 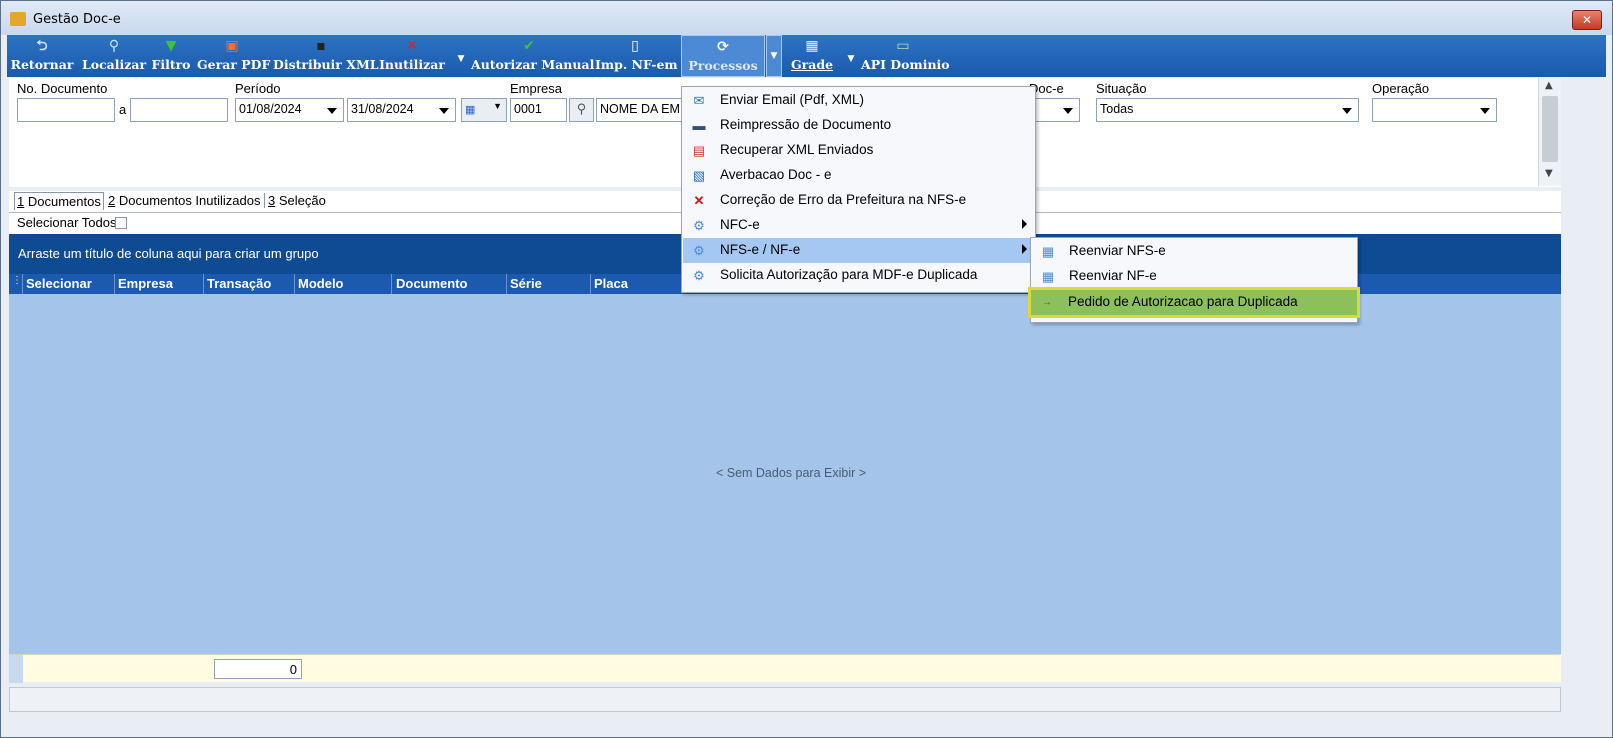 What do you see at coordinates (635, 46) in the screenshot?
I see `document-icon: ▯` at bounding box center [635, 46].